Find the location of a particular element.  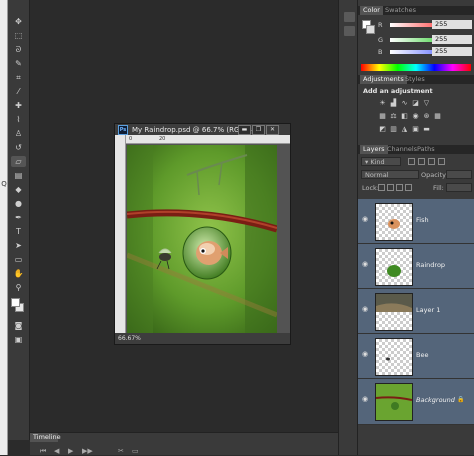

lock-pixels-icon is located at coordinates (390, 187).